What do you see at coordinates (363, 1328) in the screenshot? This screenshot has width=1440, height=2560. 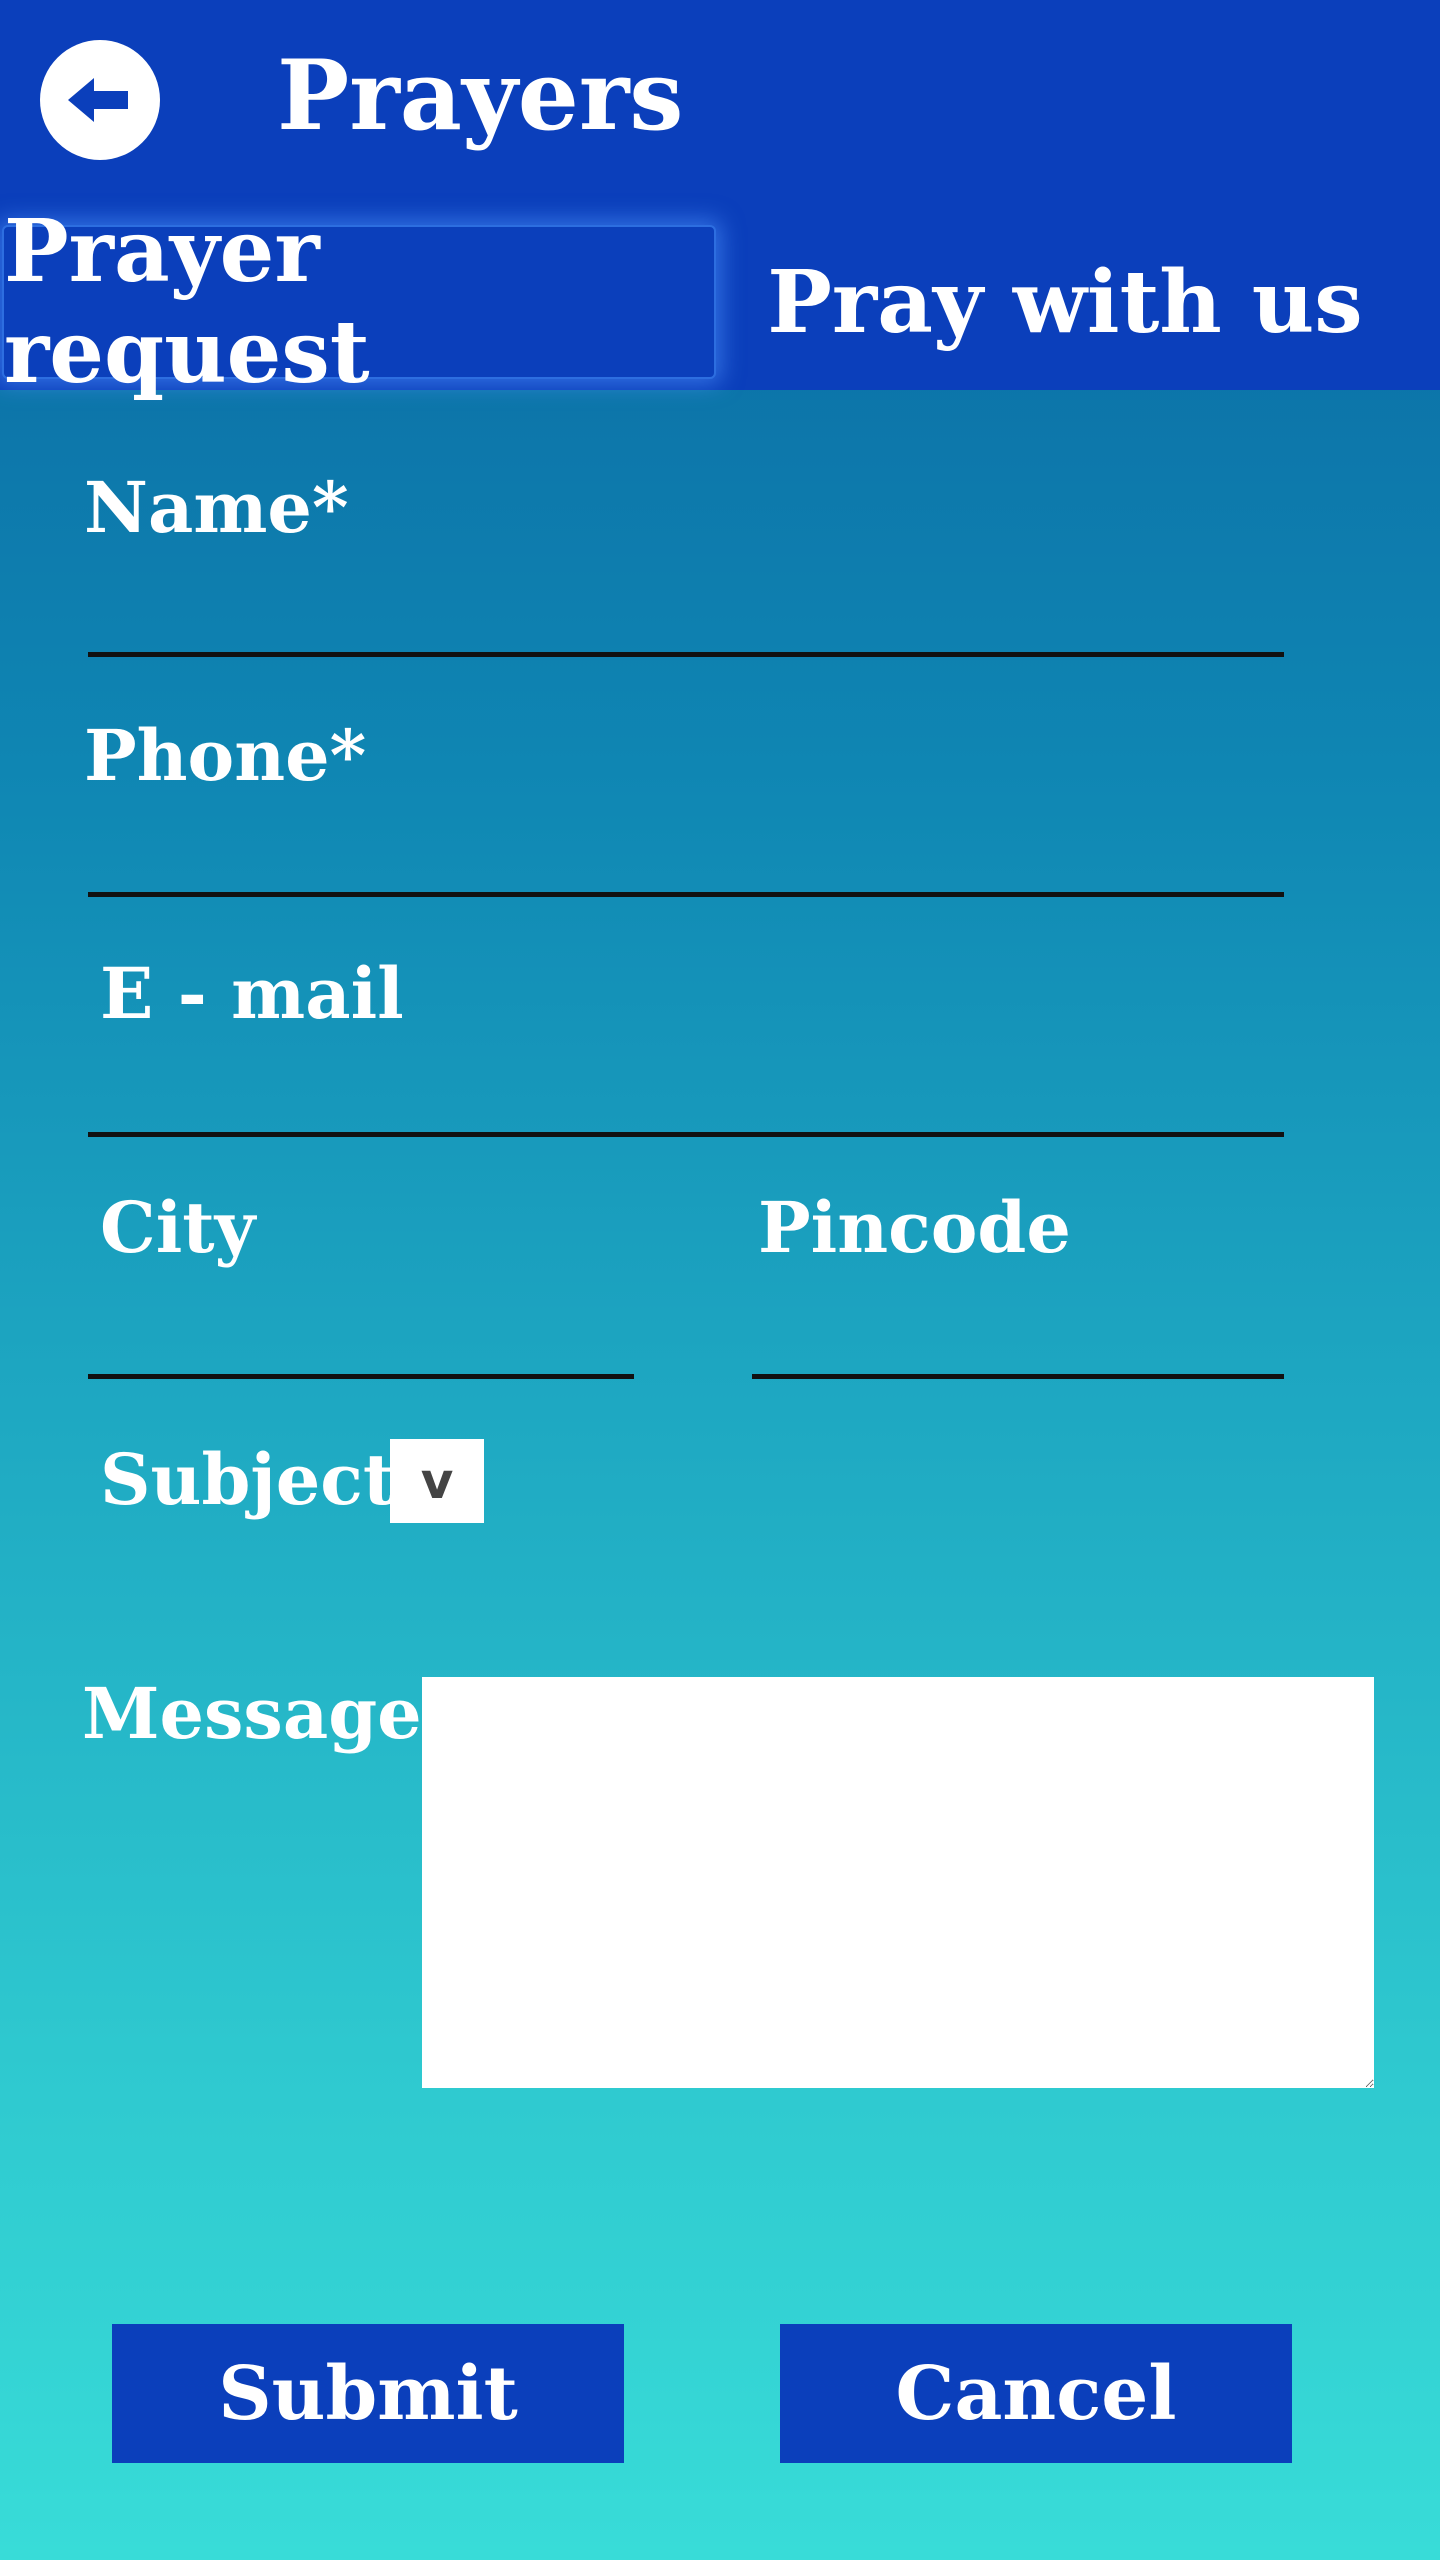 I see `city-field` at bounding box center [363, 1328].